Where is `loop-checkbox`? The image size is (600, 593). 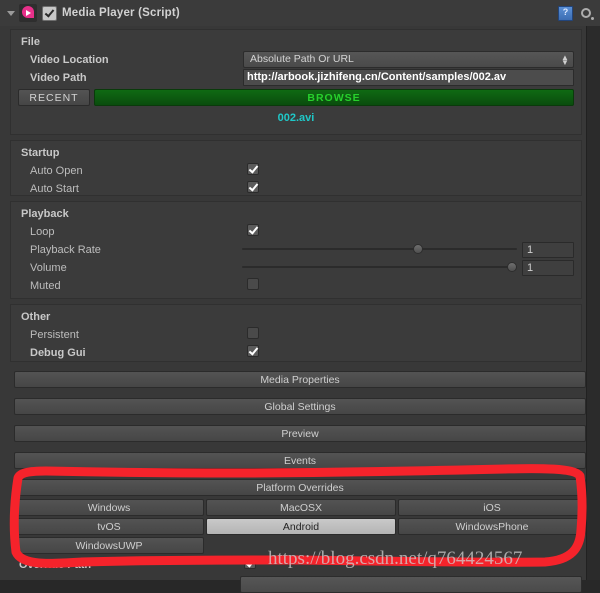
loop-checkbox is located at coordinates (253, 230).